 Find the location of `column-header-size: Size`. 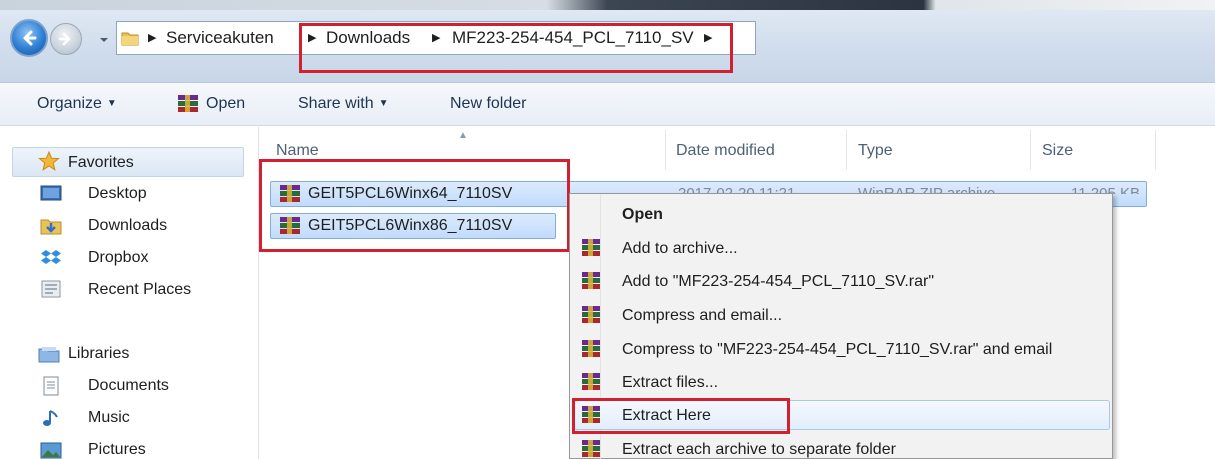

column-header-size: Size is located at coordinates (1057, 151).